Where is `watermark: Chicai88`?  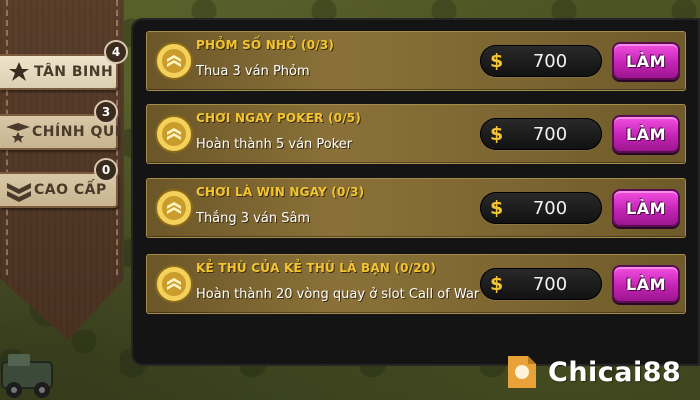 watermark: Chicai88 is located at coordinates (597, 372).